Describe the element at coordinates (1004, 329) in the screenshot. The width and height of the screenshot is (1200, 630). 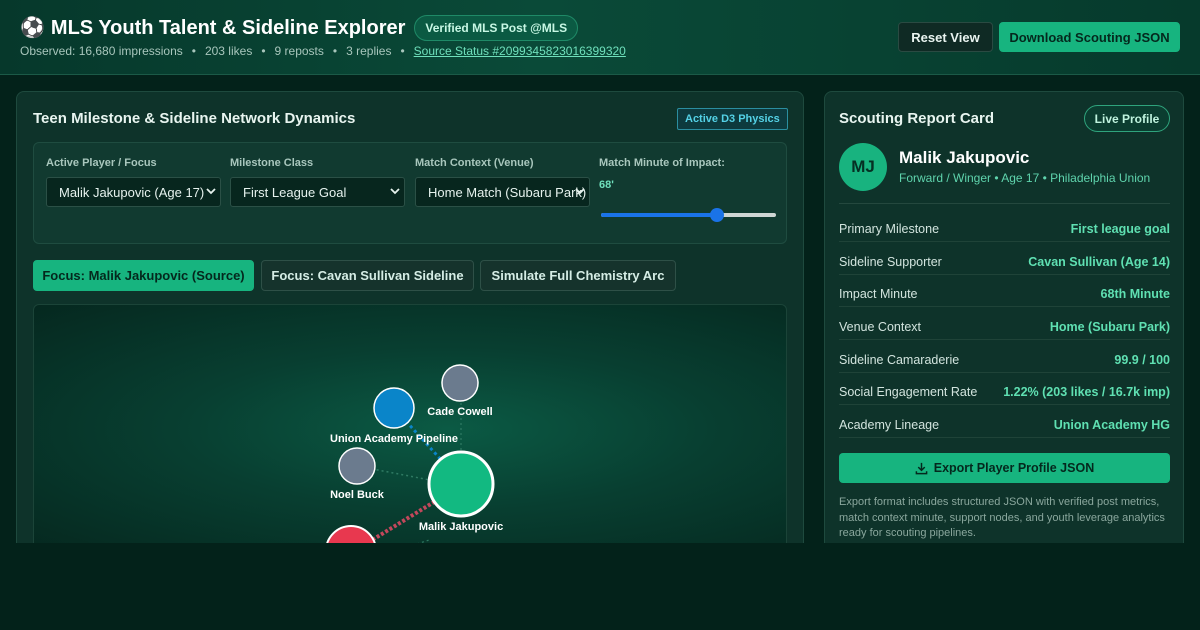
I see `stat-row: Venue Context Home (Subaru Park)` at that location.